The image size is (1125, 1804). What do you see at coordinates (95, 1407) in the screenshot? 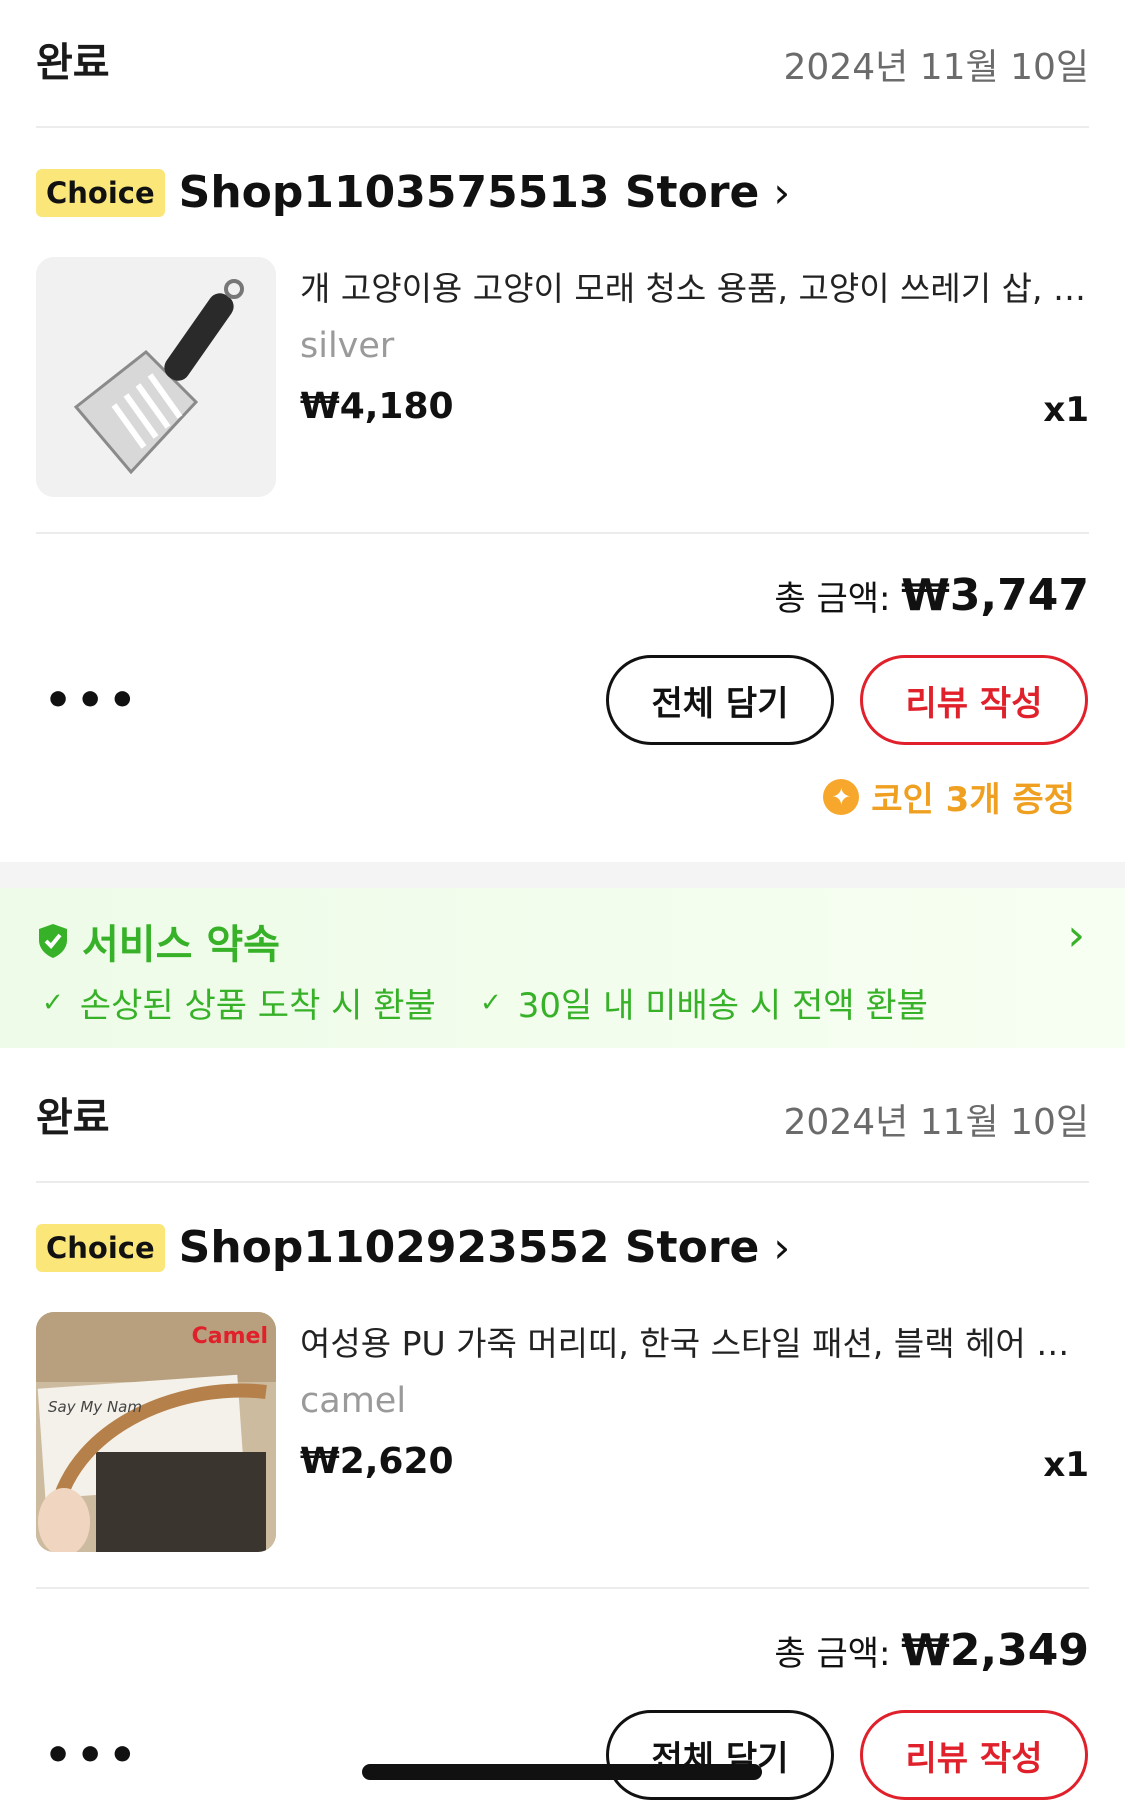
I see `thumb-text: Say My Nam` at bounding box center [95, 1407].